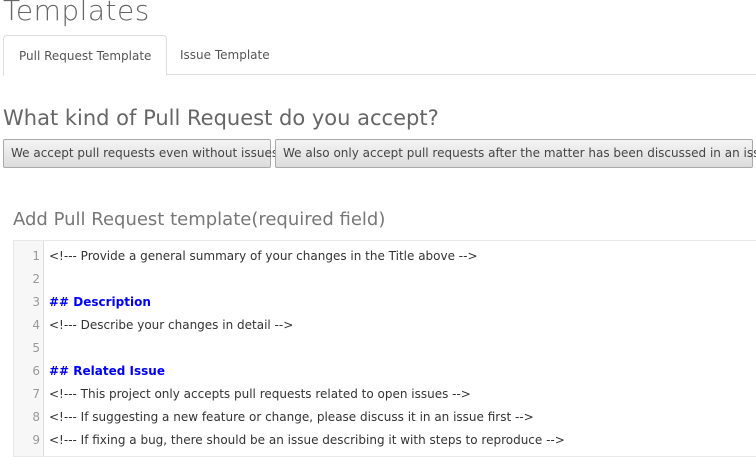 Image resolution: width=756 pixels, height=457 pixels. I want to click on line-number: 6, so click(36, 371).